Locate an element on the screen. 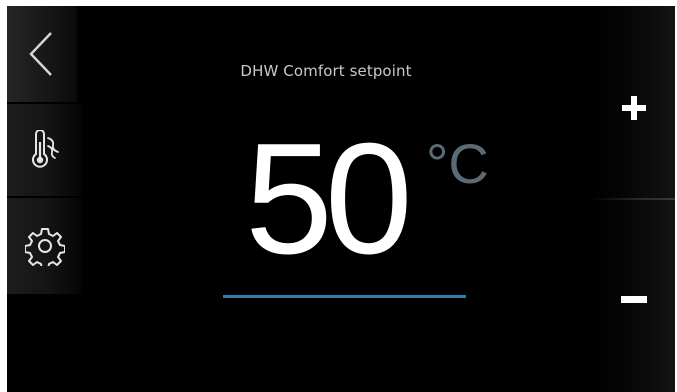 This screenshot has width=677, height=392. decrease-button is located at coordinates (632, 296).